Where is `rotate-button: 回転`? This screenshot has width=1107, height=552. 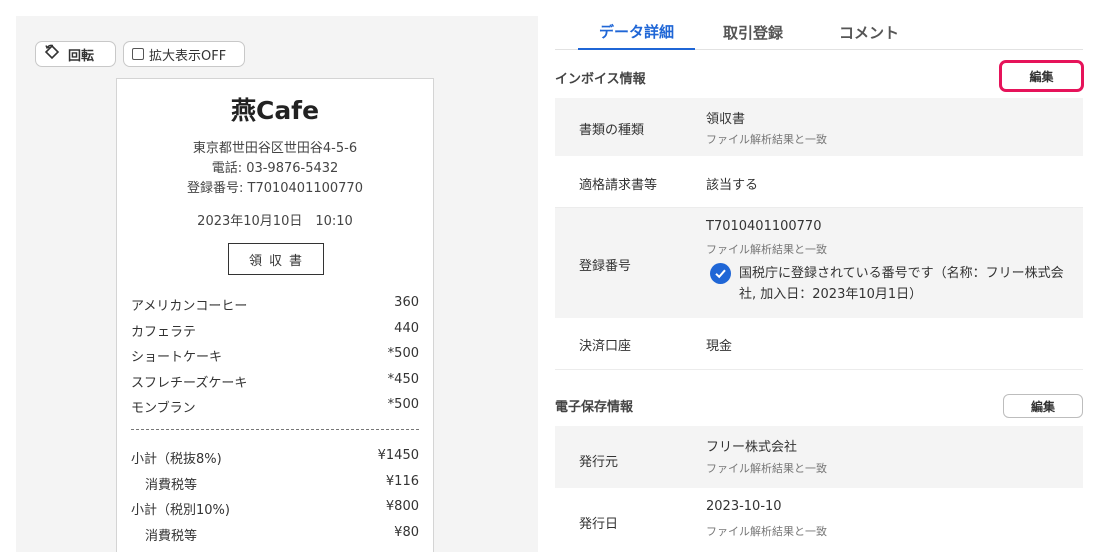
rotate-button: 回転 is located at coordinates (75, 54).